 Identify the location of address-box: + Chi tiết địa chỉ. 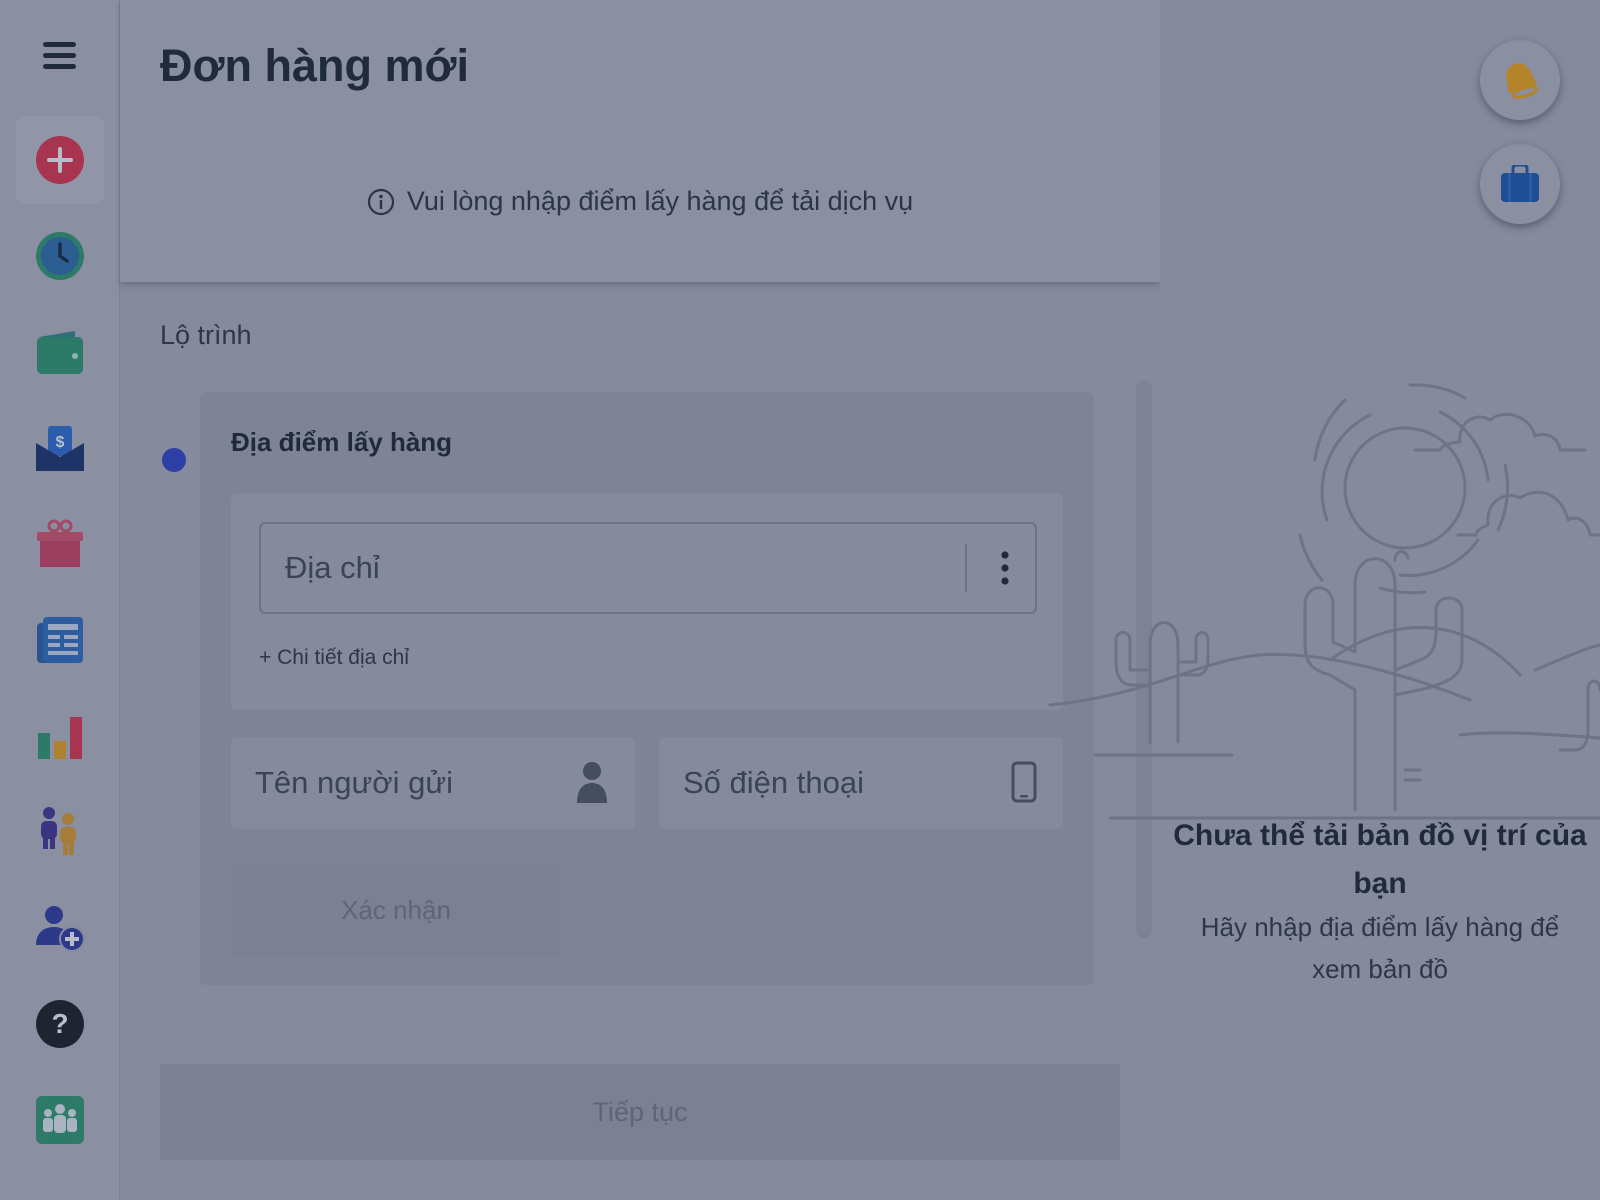
(647, 602).